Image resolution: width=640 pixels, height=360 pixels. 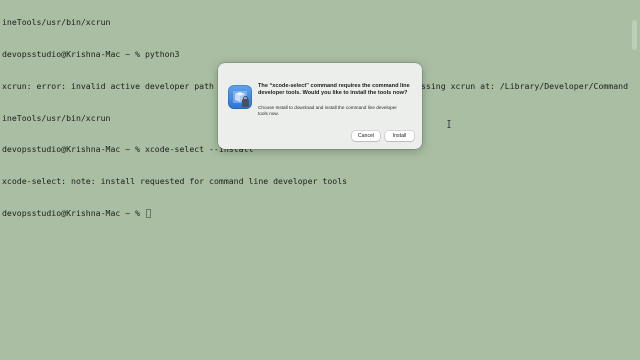 What do you see at coordinates (56, 22) in the screenshot?
I see `terminal-line: ineTools/usr/bin/xcrun` at bounding box center [56, 22].